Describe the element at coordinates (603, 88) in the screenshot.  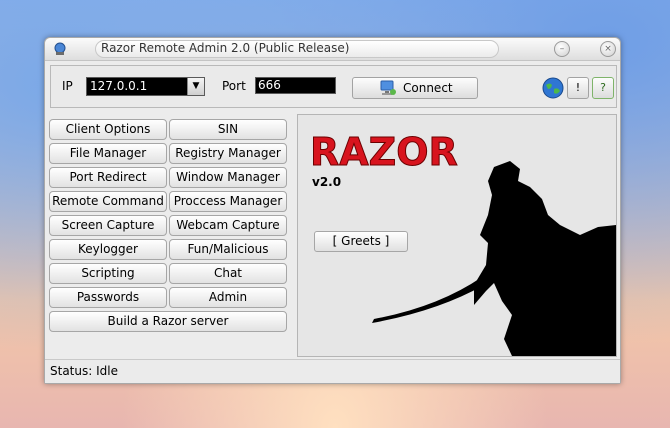
I see `help-button: ?` at that location.